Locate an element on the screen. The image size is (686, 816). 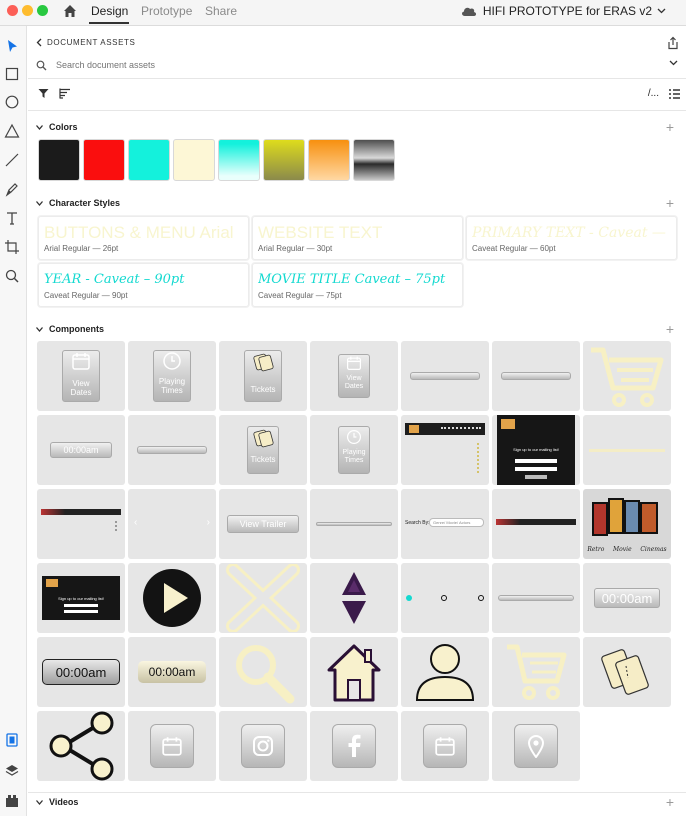
search-input is located at coordinates (336, 65).